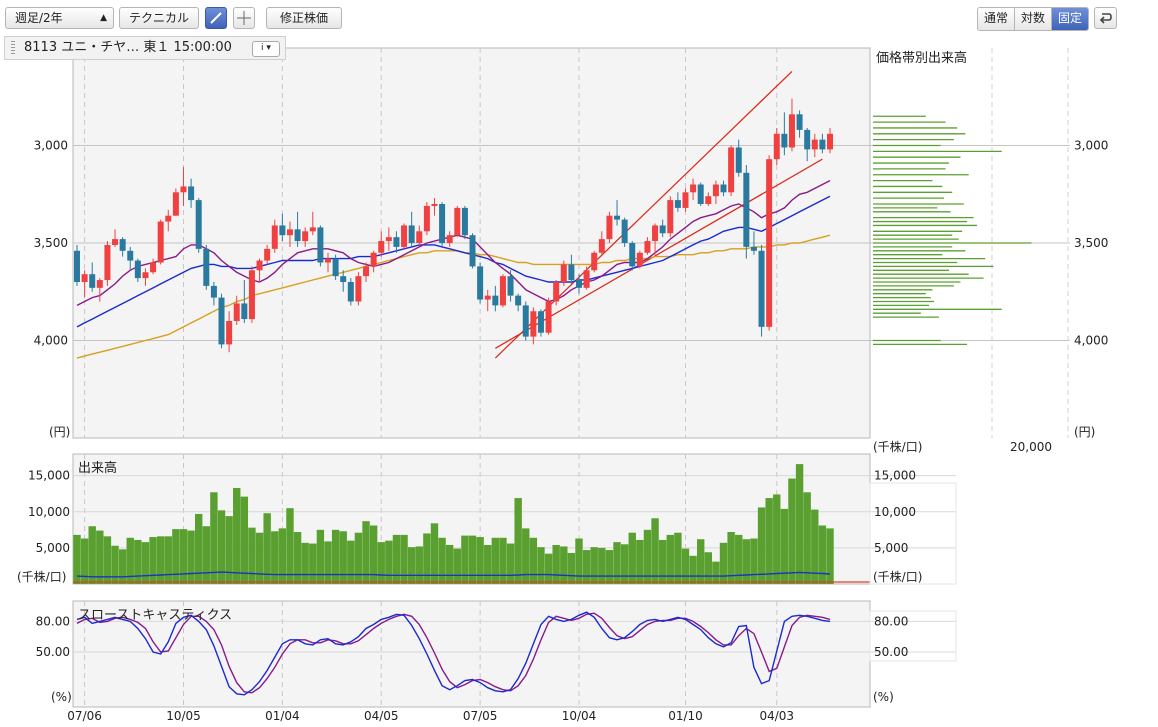 This screenshot has height=727, width=1158. I want to click on x-axis-label: 07/05, so click(480, 716).